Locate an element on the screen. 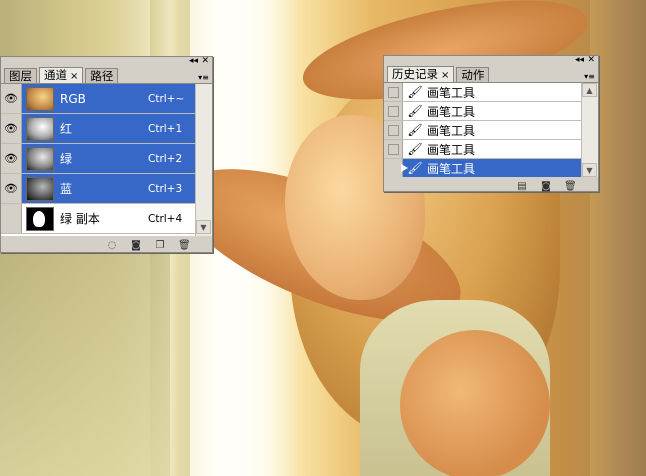 The width and height of the screenshot is (646, 476). mirror-reflection is located at coordinates (85, 363).